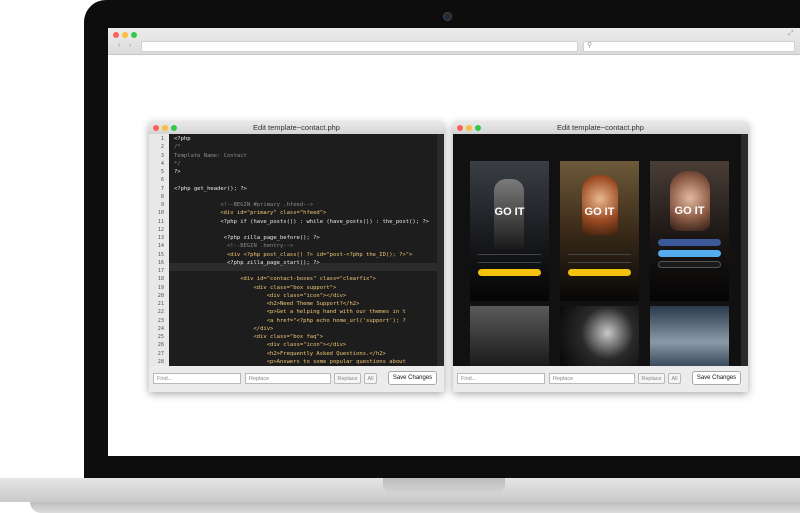  What do you see at coordinates (160, 287) in the screenshot?
I see `line-number: 19` at bounding box center [160, 287].